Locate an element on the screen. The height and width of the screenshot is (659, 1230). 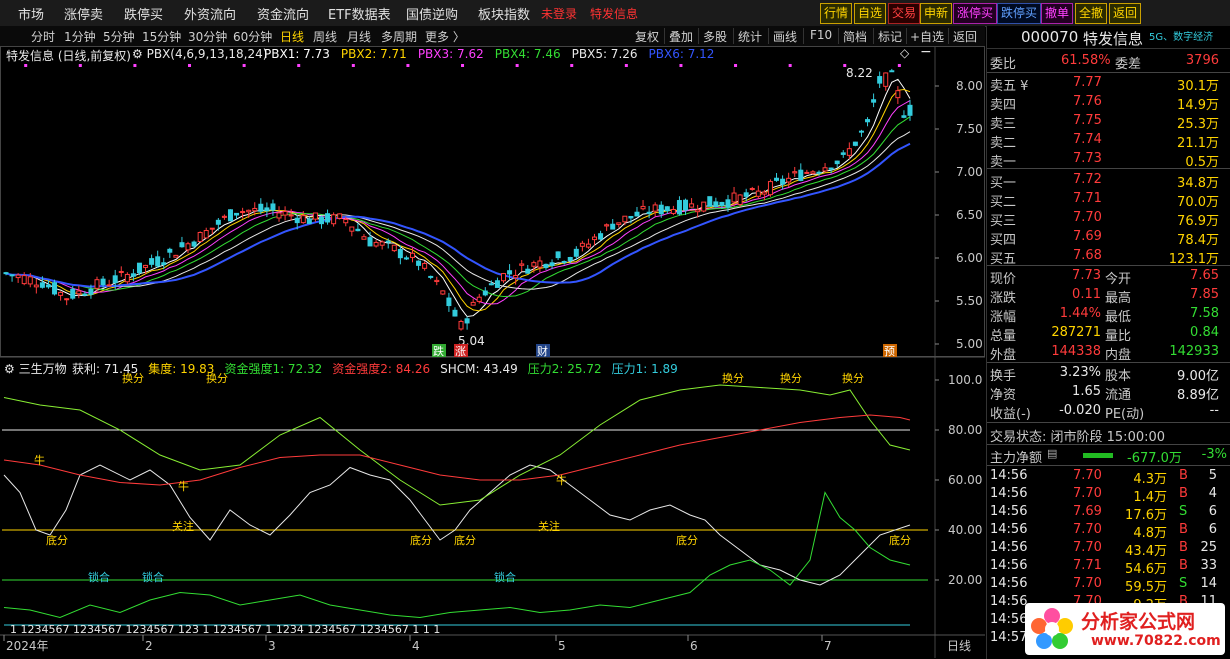
profile-button: 简档 is located at coordinates (855, 36).